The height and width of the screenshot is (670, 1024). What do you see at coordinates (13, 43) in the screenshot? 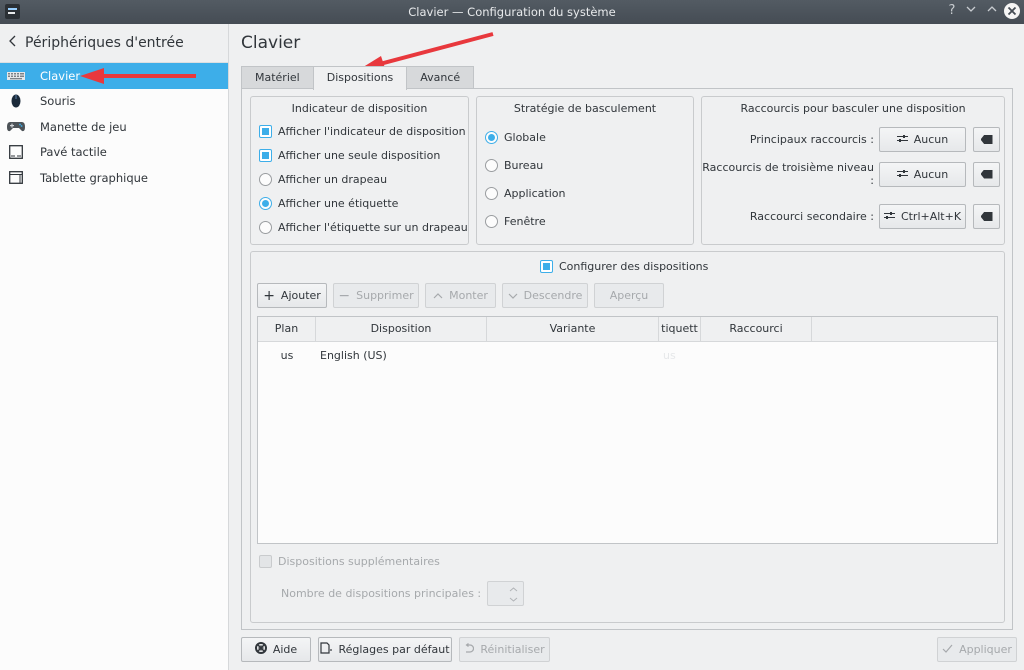
I see `back-chevron-icon` at bounding box center [13, 43].